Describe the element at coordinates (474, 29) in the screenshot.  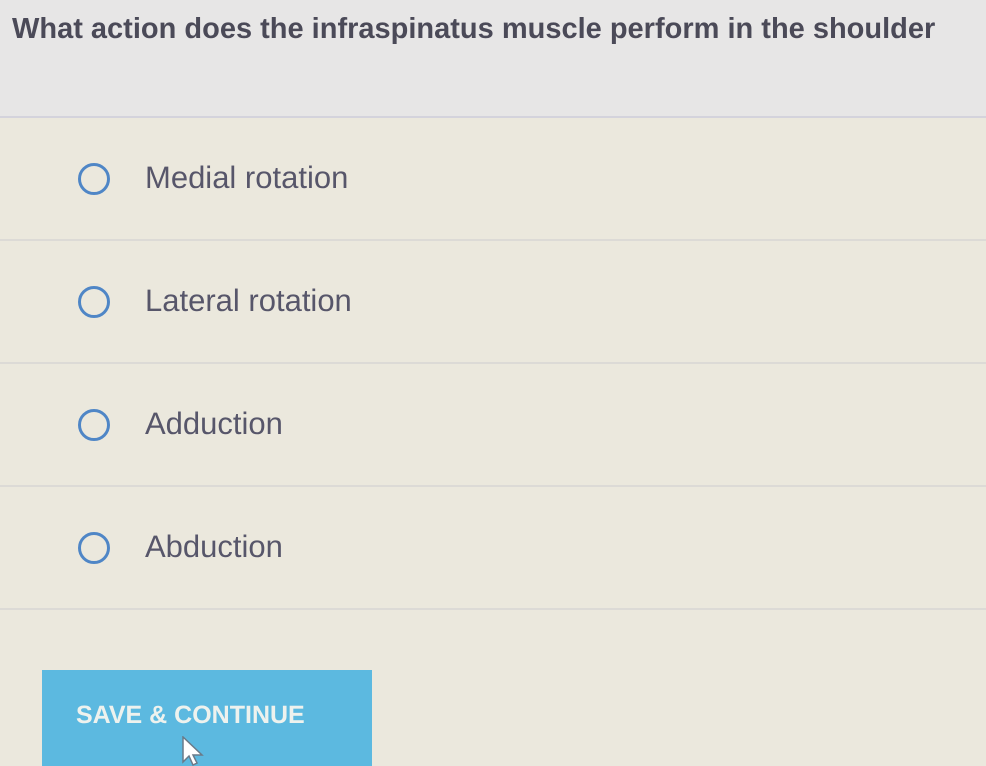
I see `question-text: What action does the infraspinatus muscle perform in the shoulder` at that location.